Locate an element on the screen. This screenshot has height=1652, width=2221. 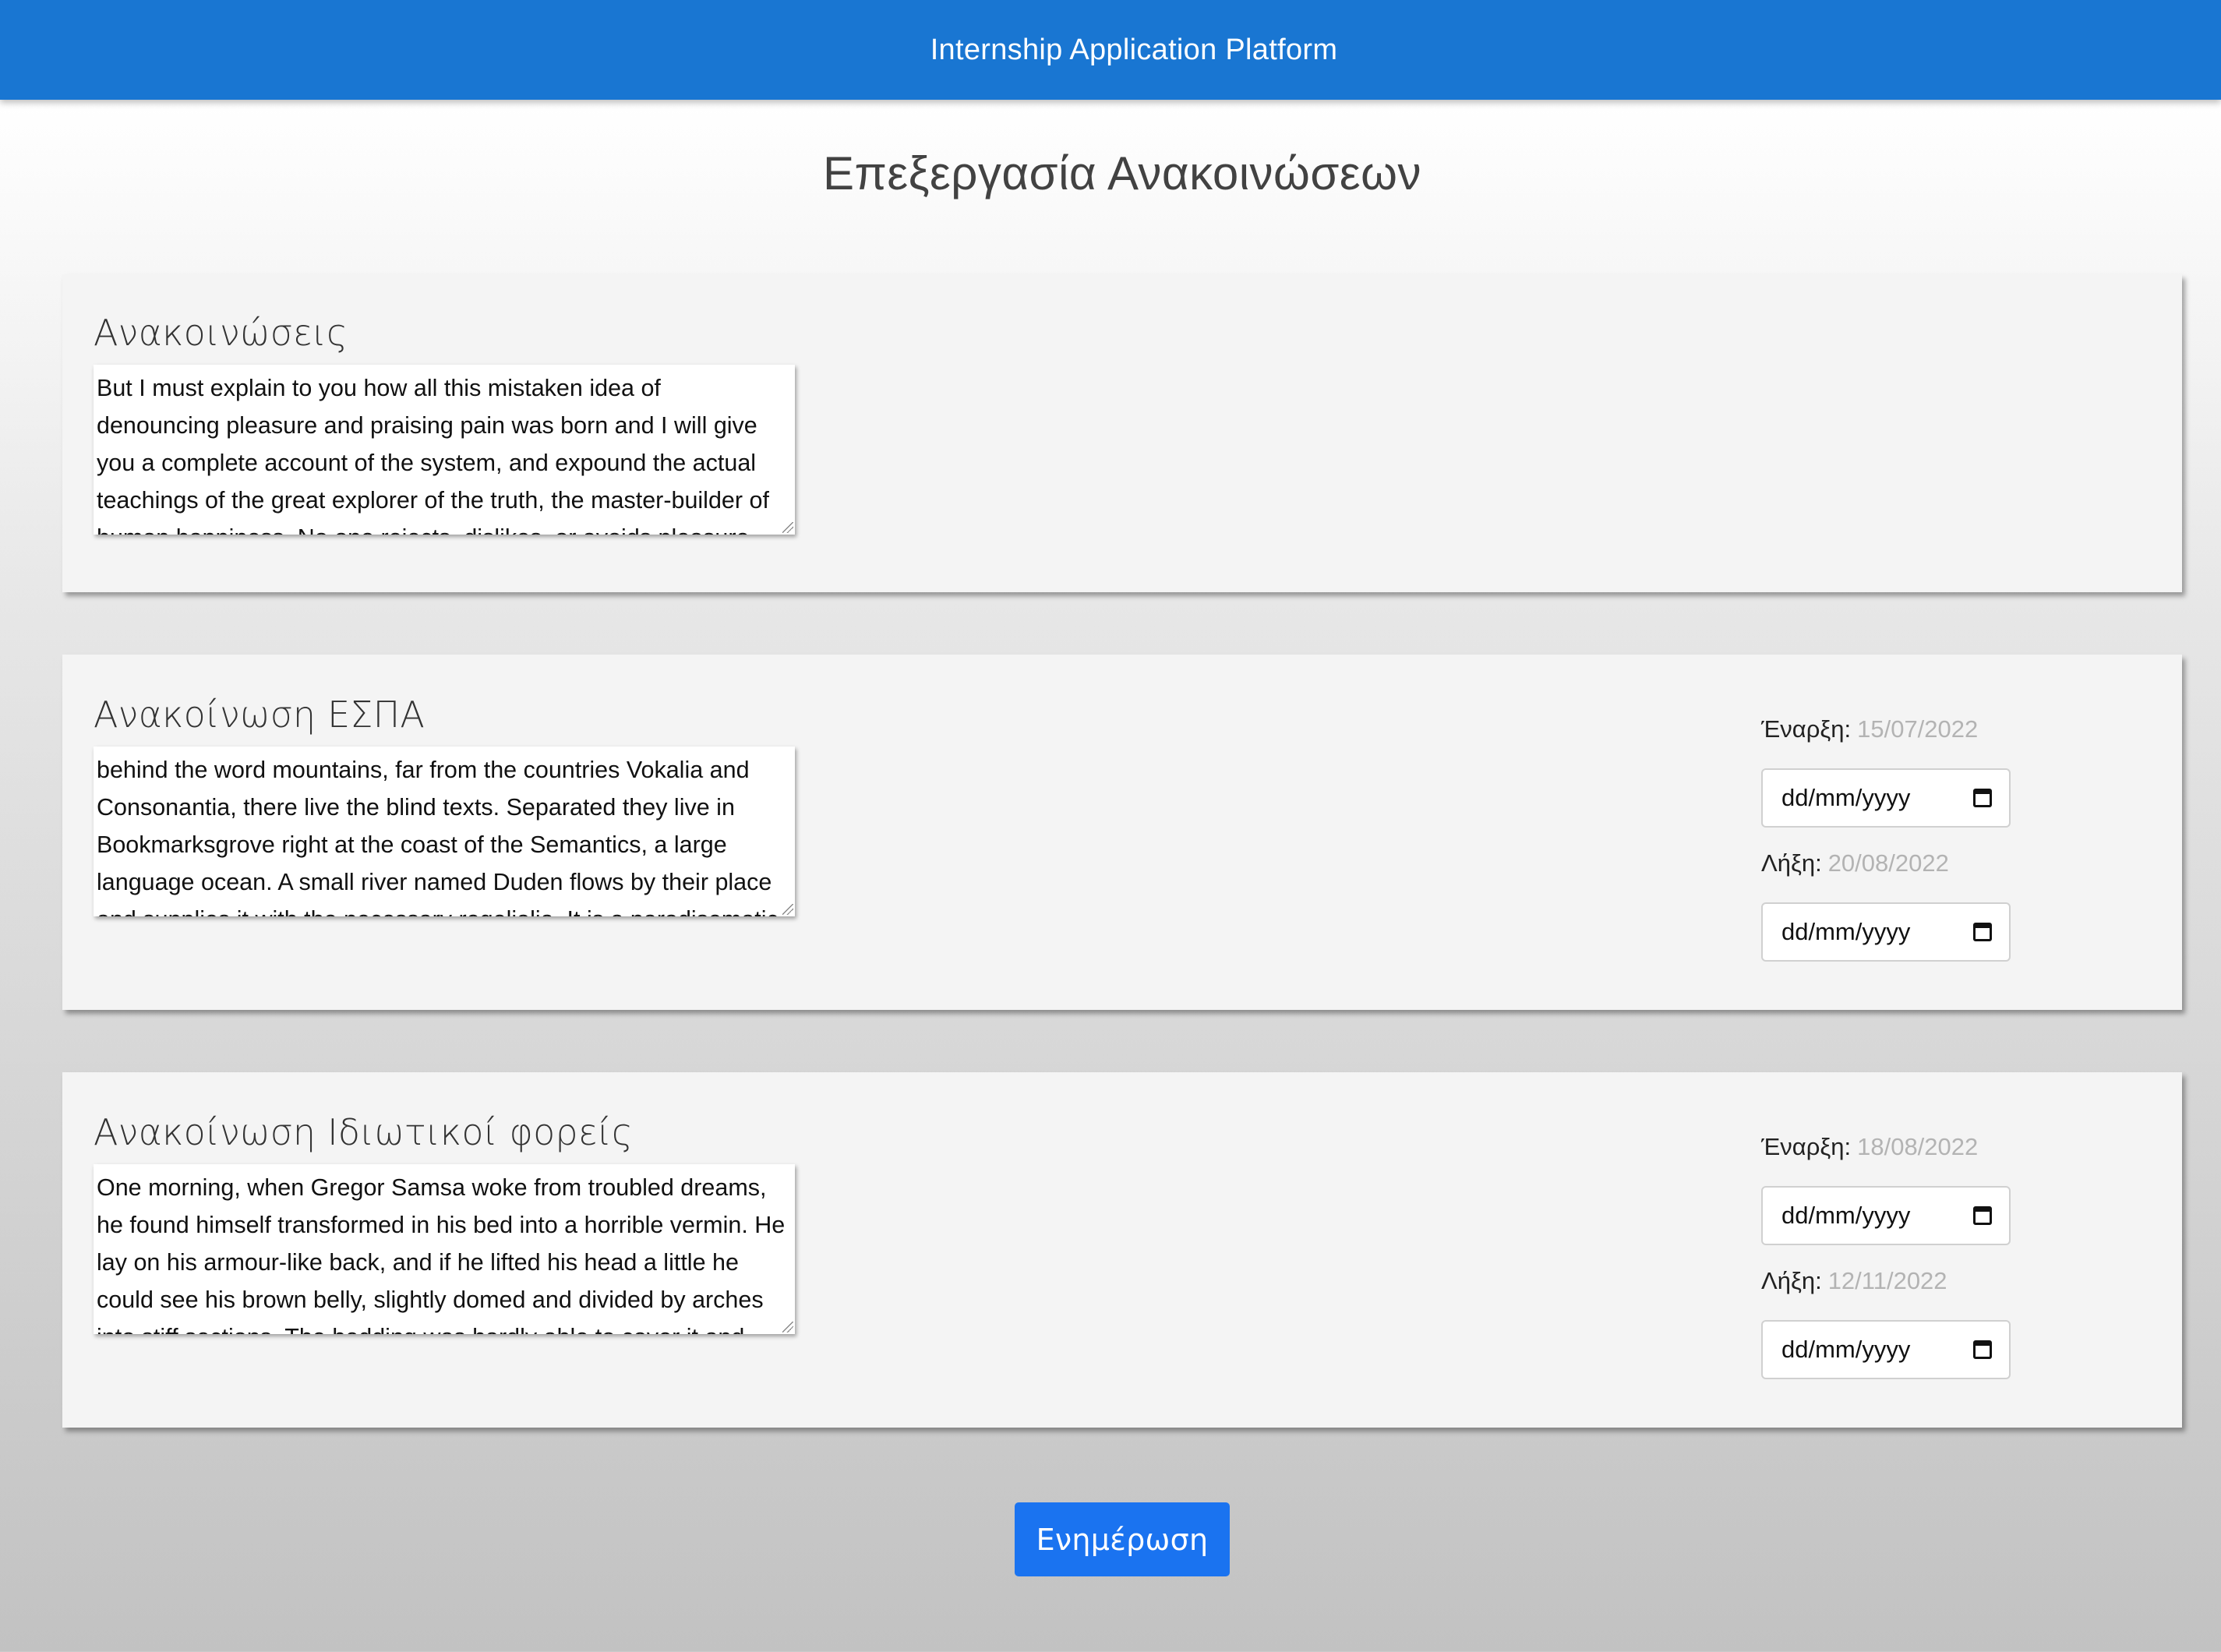
start-date-label: Έναρξη: 15/07/2022 is located at coordinates (1886, 730).